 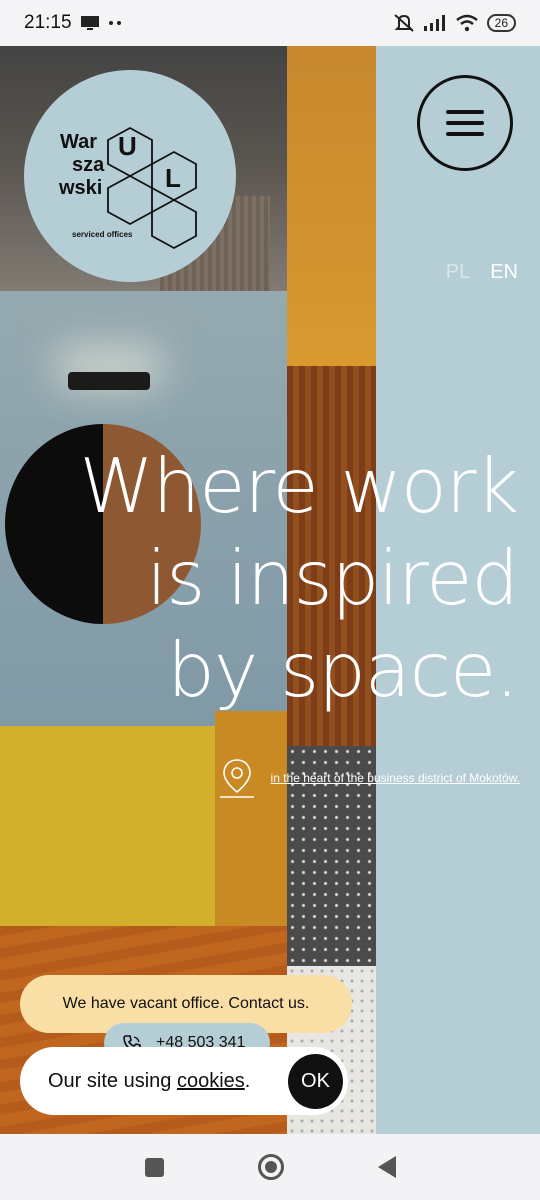 What do you see at coordinates (114, 23) in the screenshot?
I see `dots-icon` at bounding box center [114, 23].